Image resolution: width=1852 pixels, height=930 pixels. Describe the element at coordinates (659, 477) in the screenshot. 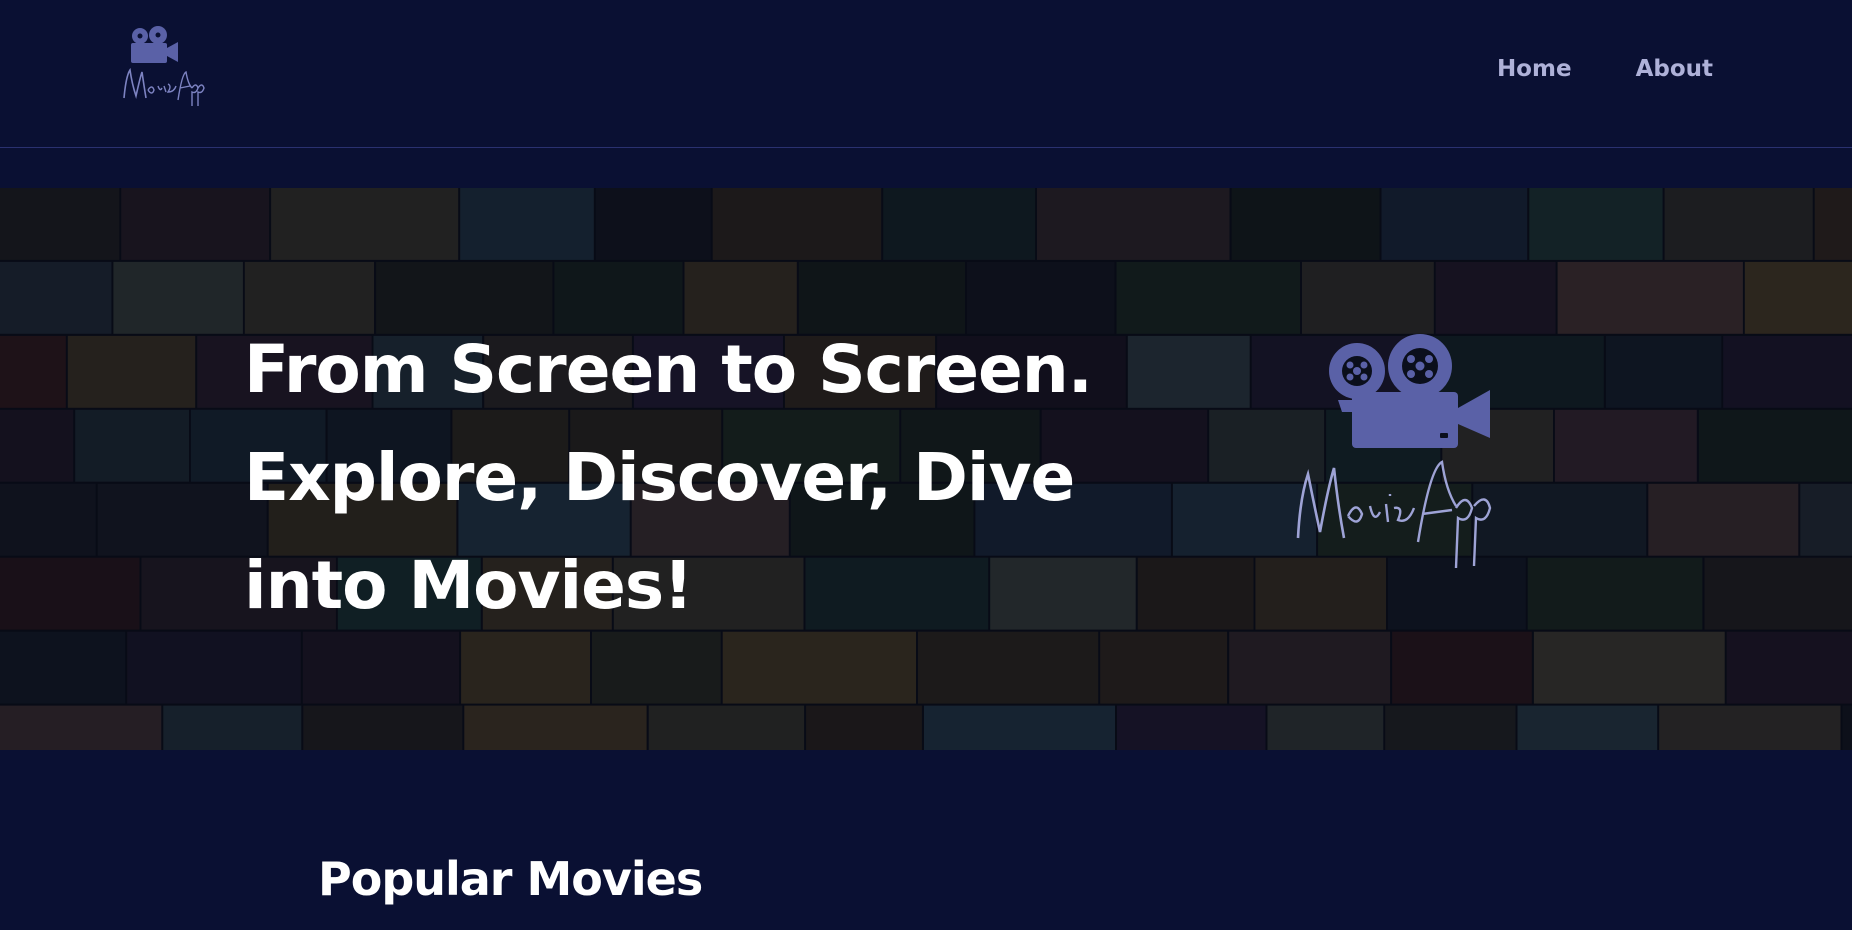

I see `hero-line-2: Explore, Discover, Dive` at that location.